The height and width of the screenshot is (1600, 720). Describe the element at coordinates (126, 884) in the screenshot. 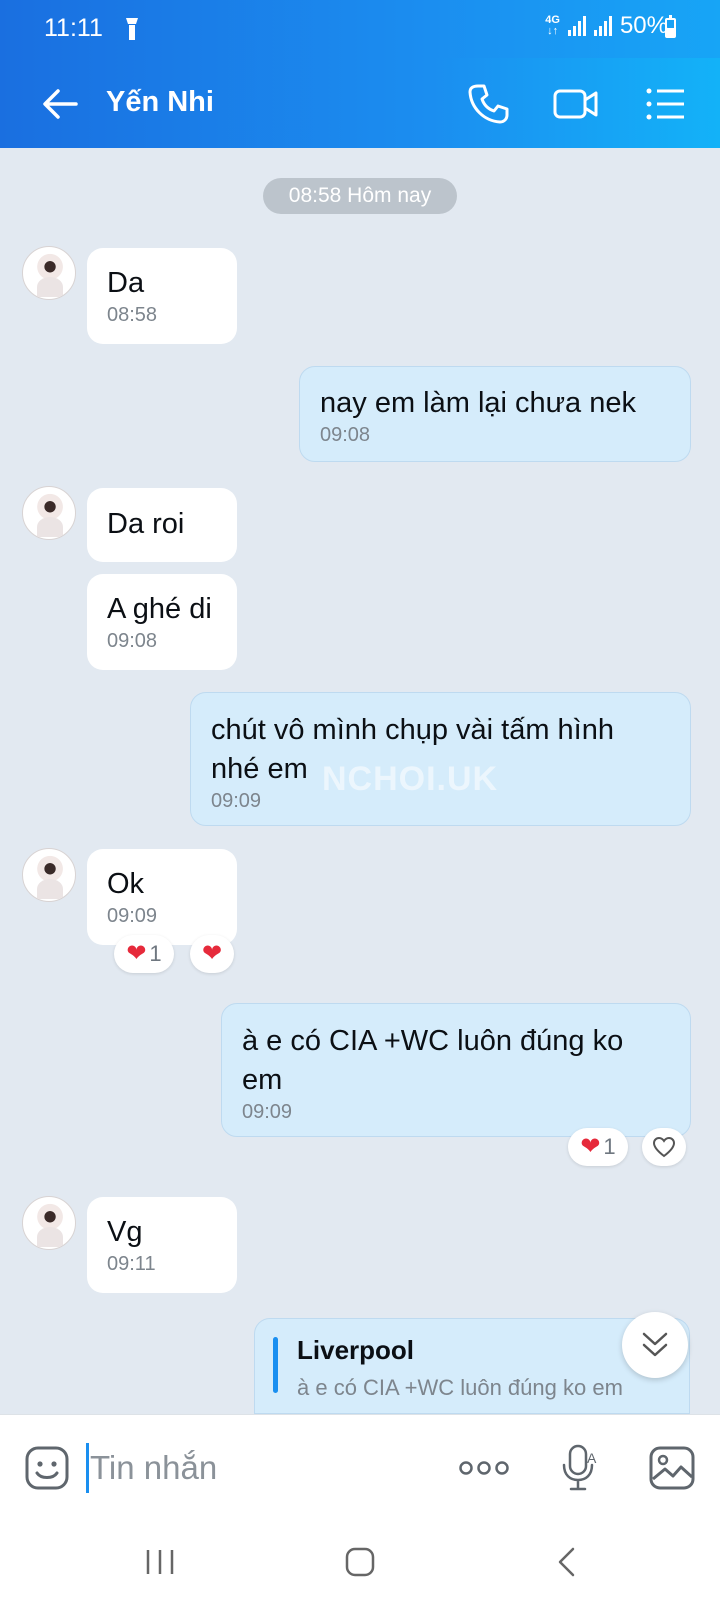

I see `message-text: Ok` at that location.